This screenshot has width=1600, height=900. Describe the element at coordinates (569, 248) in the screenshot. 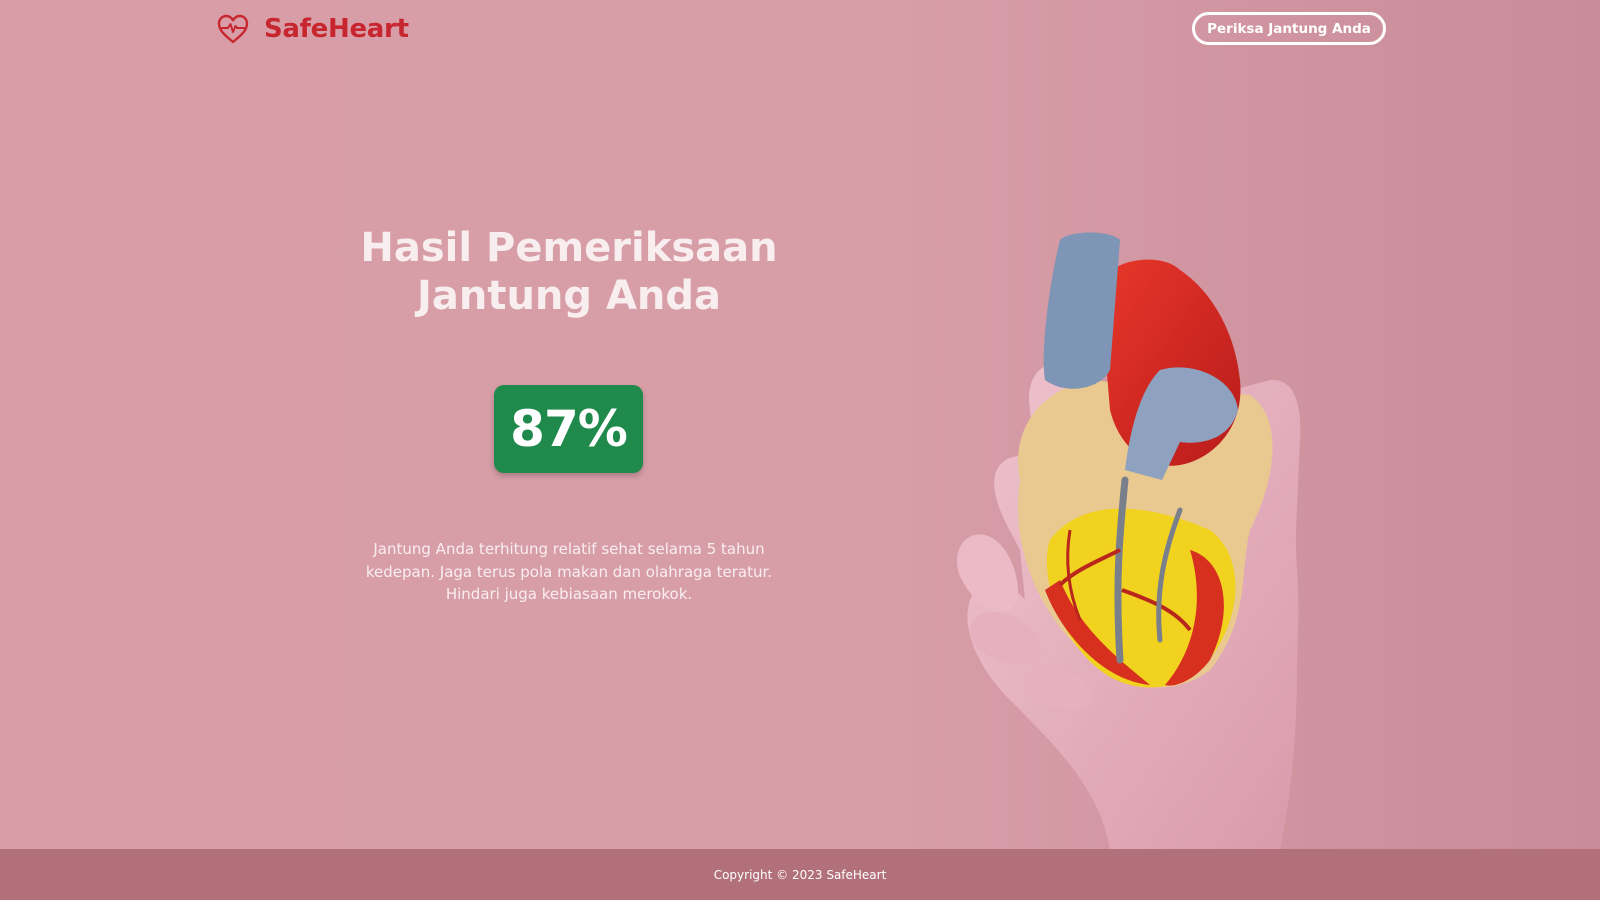

I see `title-line-1: Hasil Pemeriksaan` at that location.